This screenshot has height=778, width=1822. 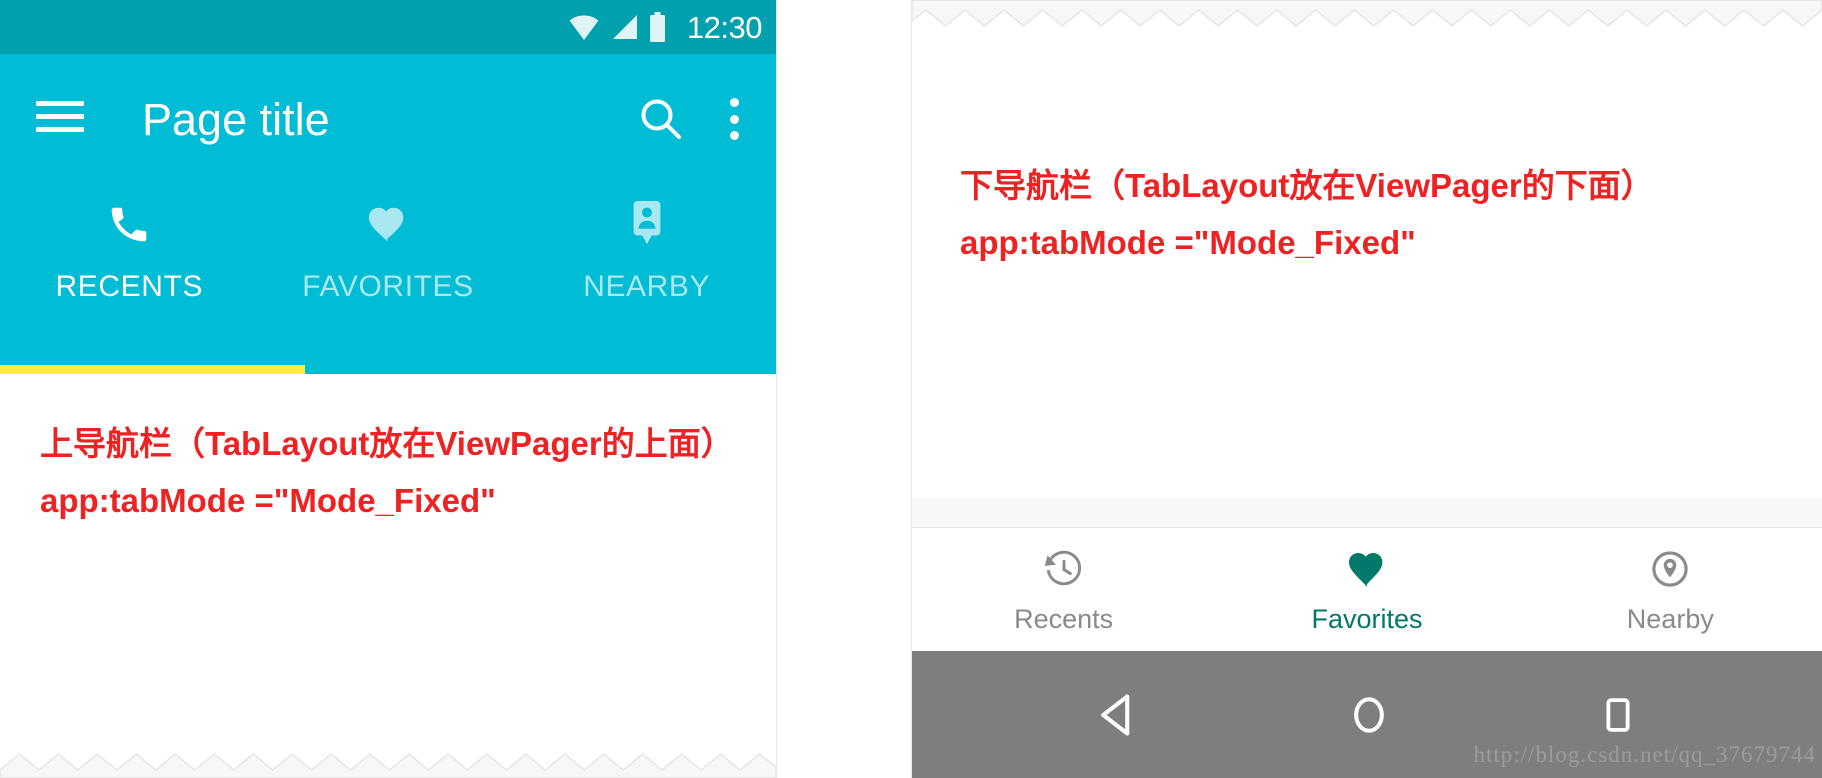 What do you see at coordinates (1367, 513) in the screenshot?
I see `content-divider-strip` at bounding box center [1367, 513].